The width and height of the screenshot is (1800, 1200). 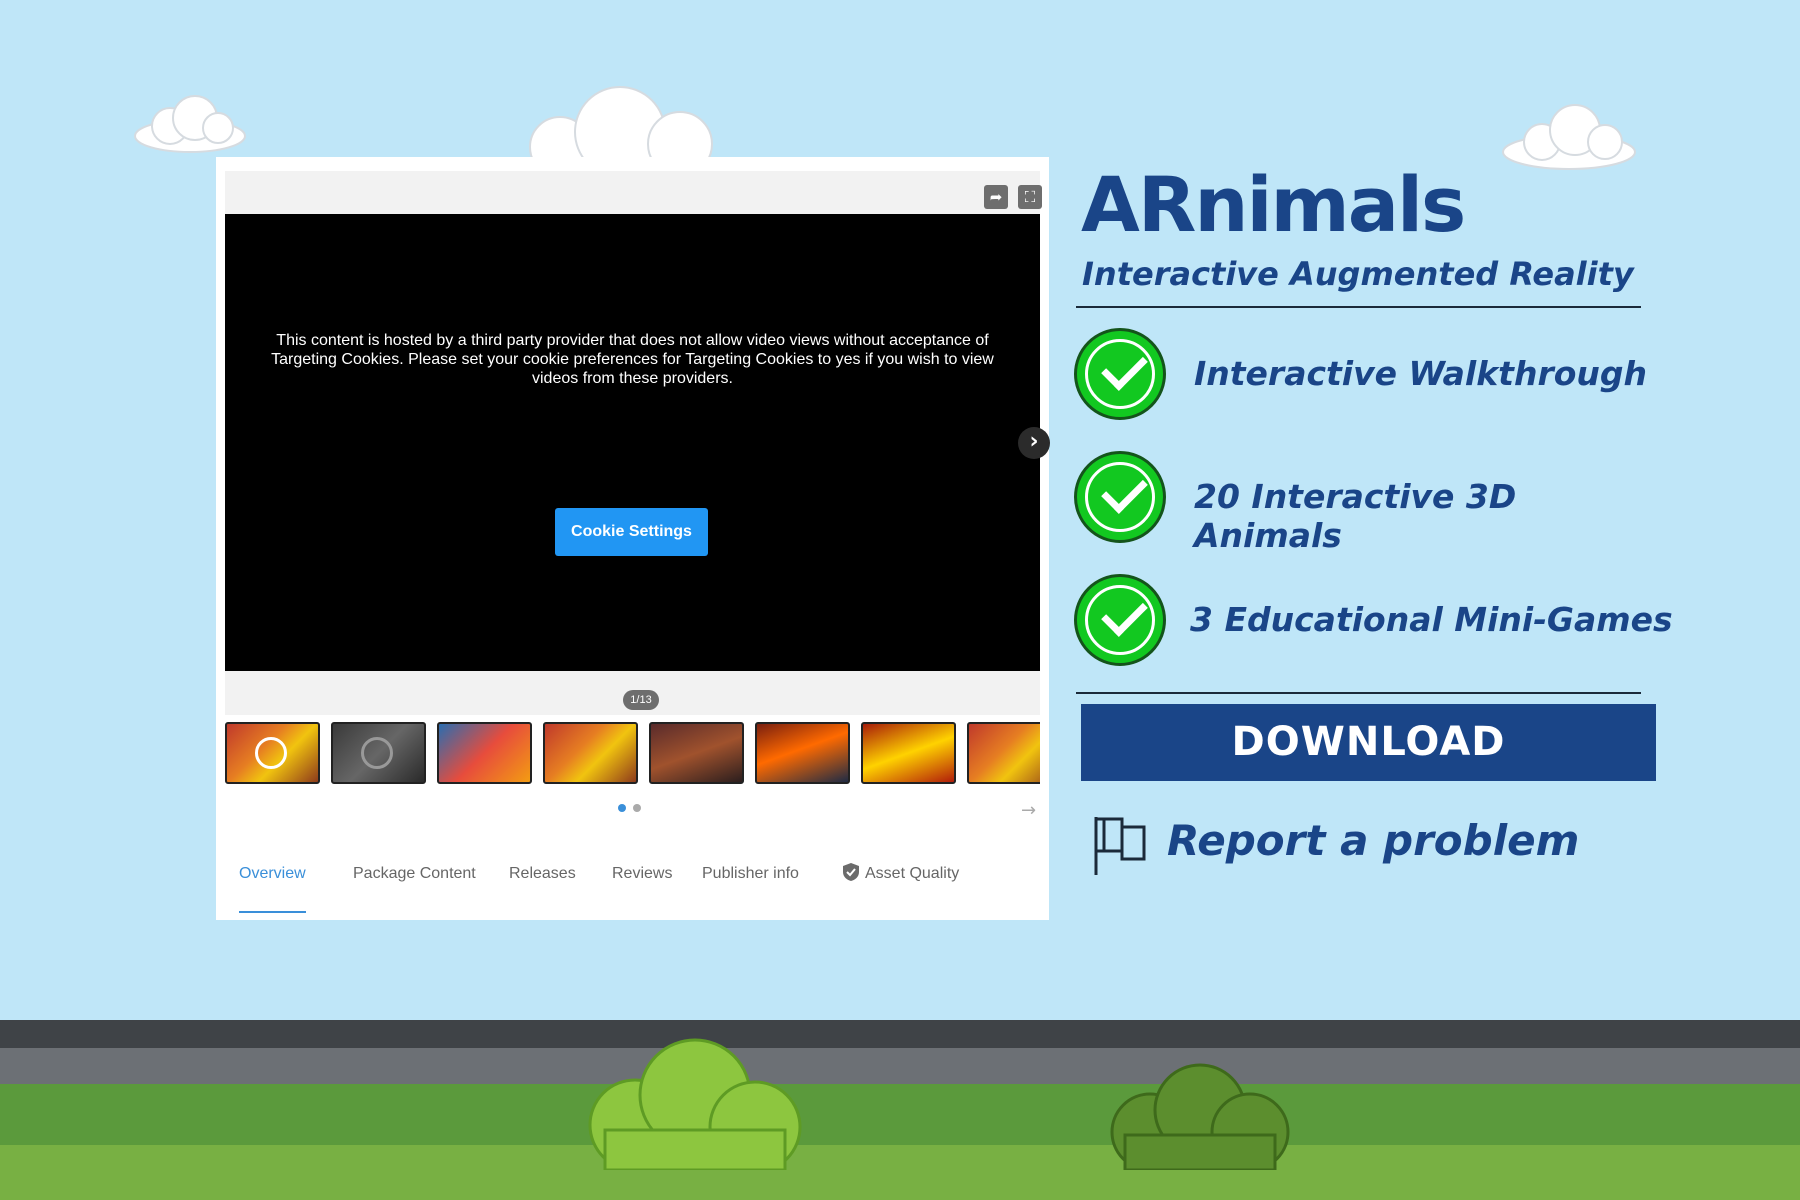 What do you see at coordinates (750, 888) in the screenshot?
I see `tab-publisher-info: Publisher info` at bounding box center [750, 888].